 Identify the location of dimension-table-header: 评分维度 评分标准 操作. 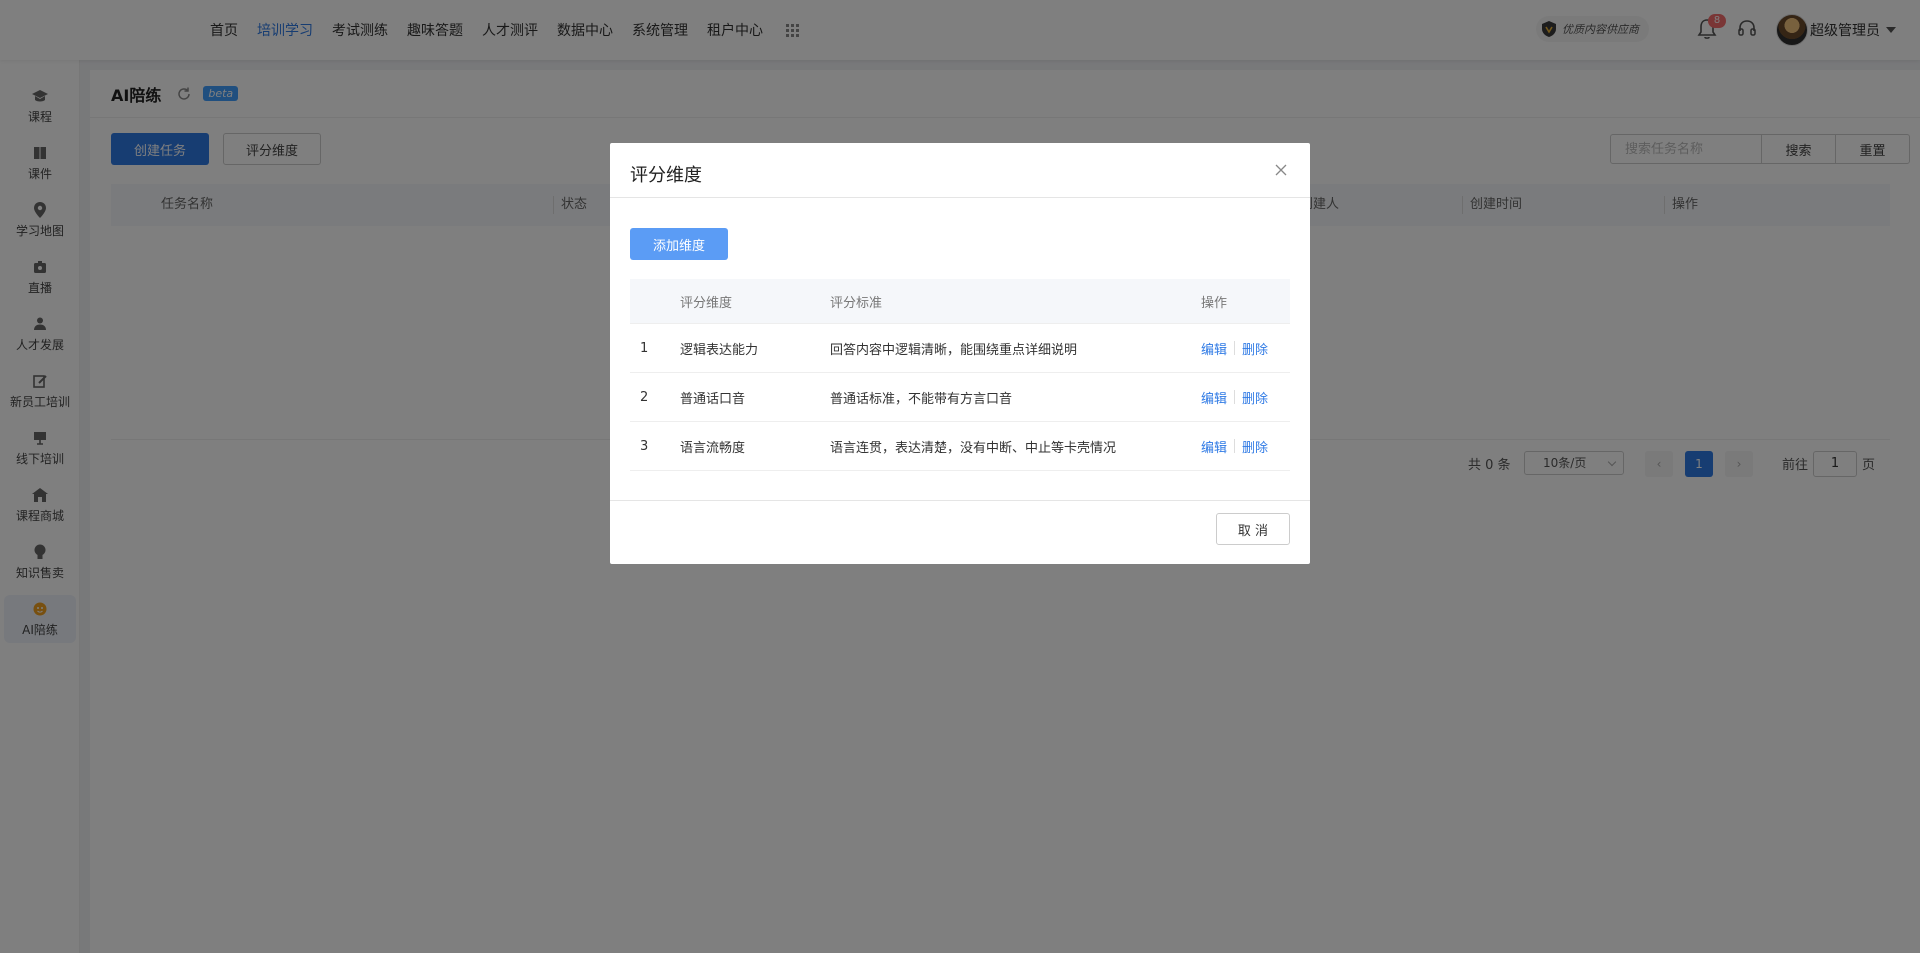
(960, 301).